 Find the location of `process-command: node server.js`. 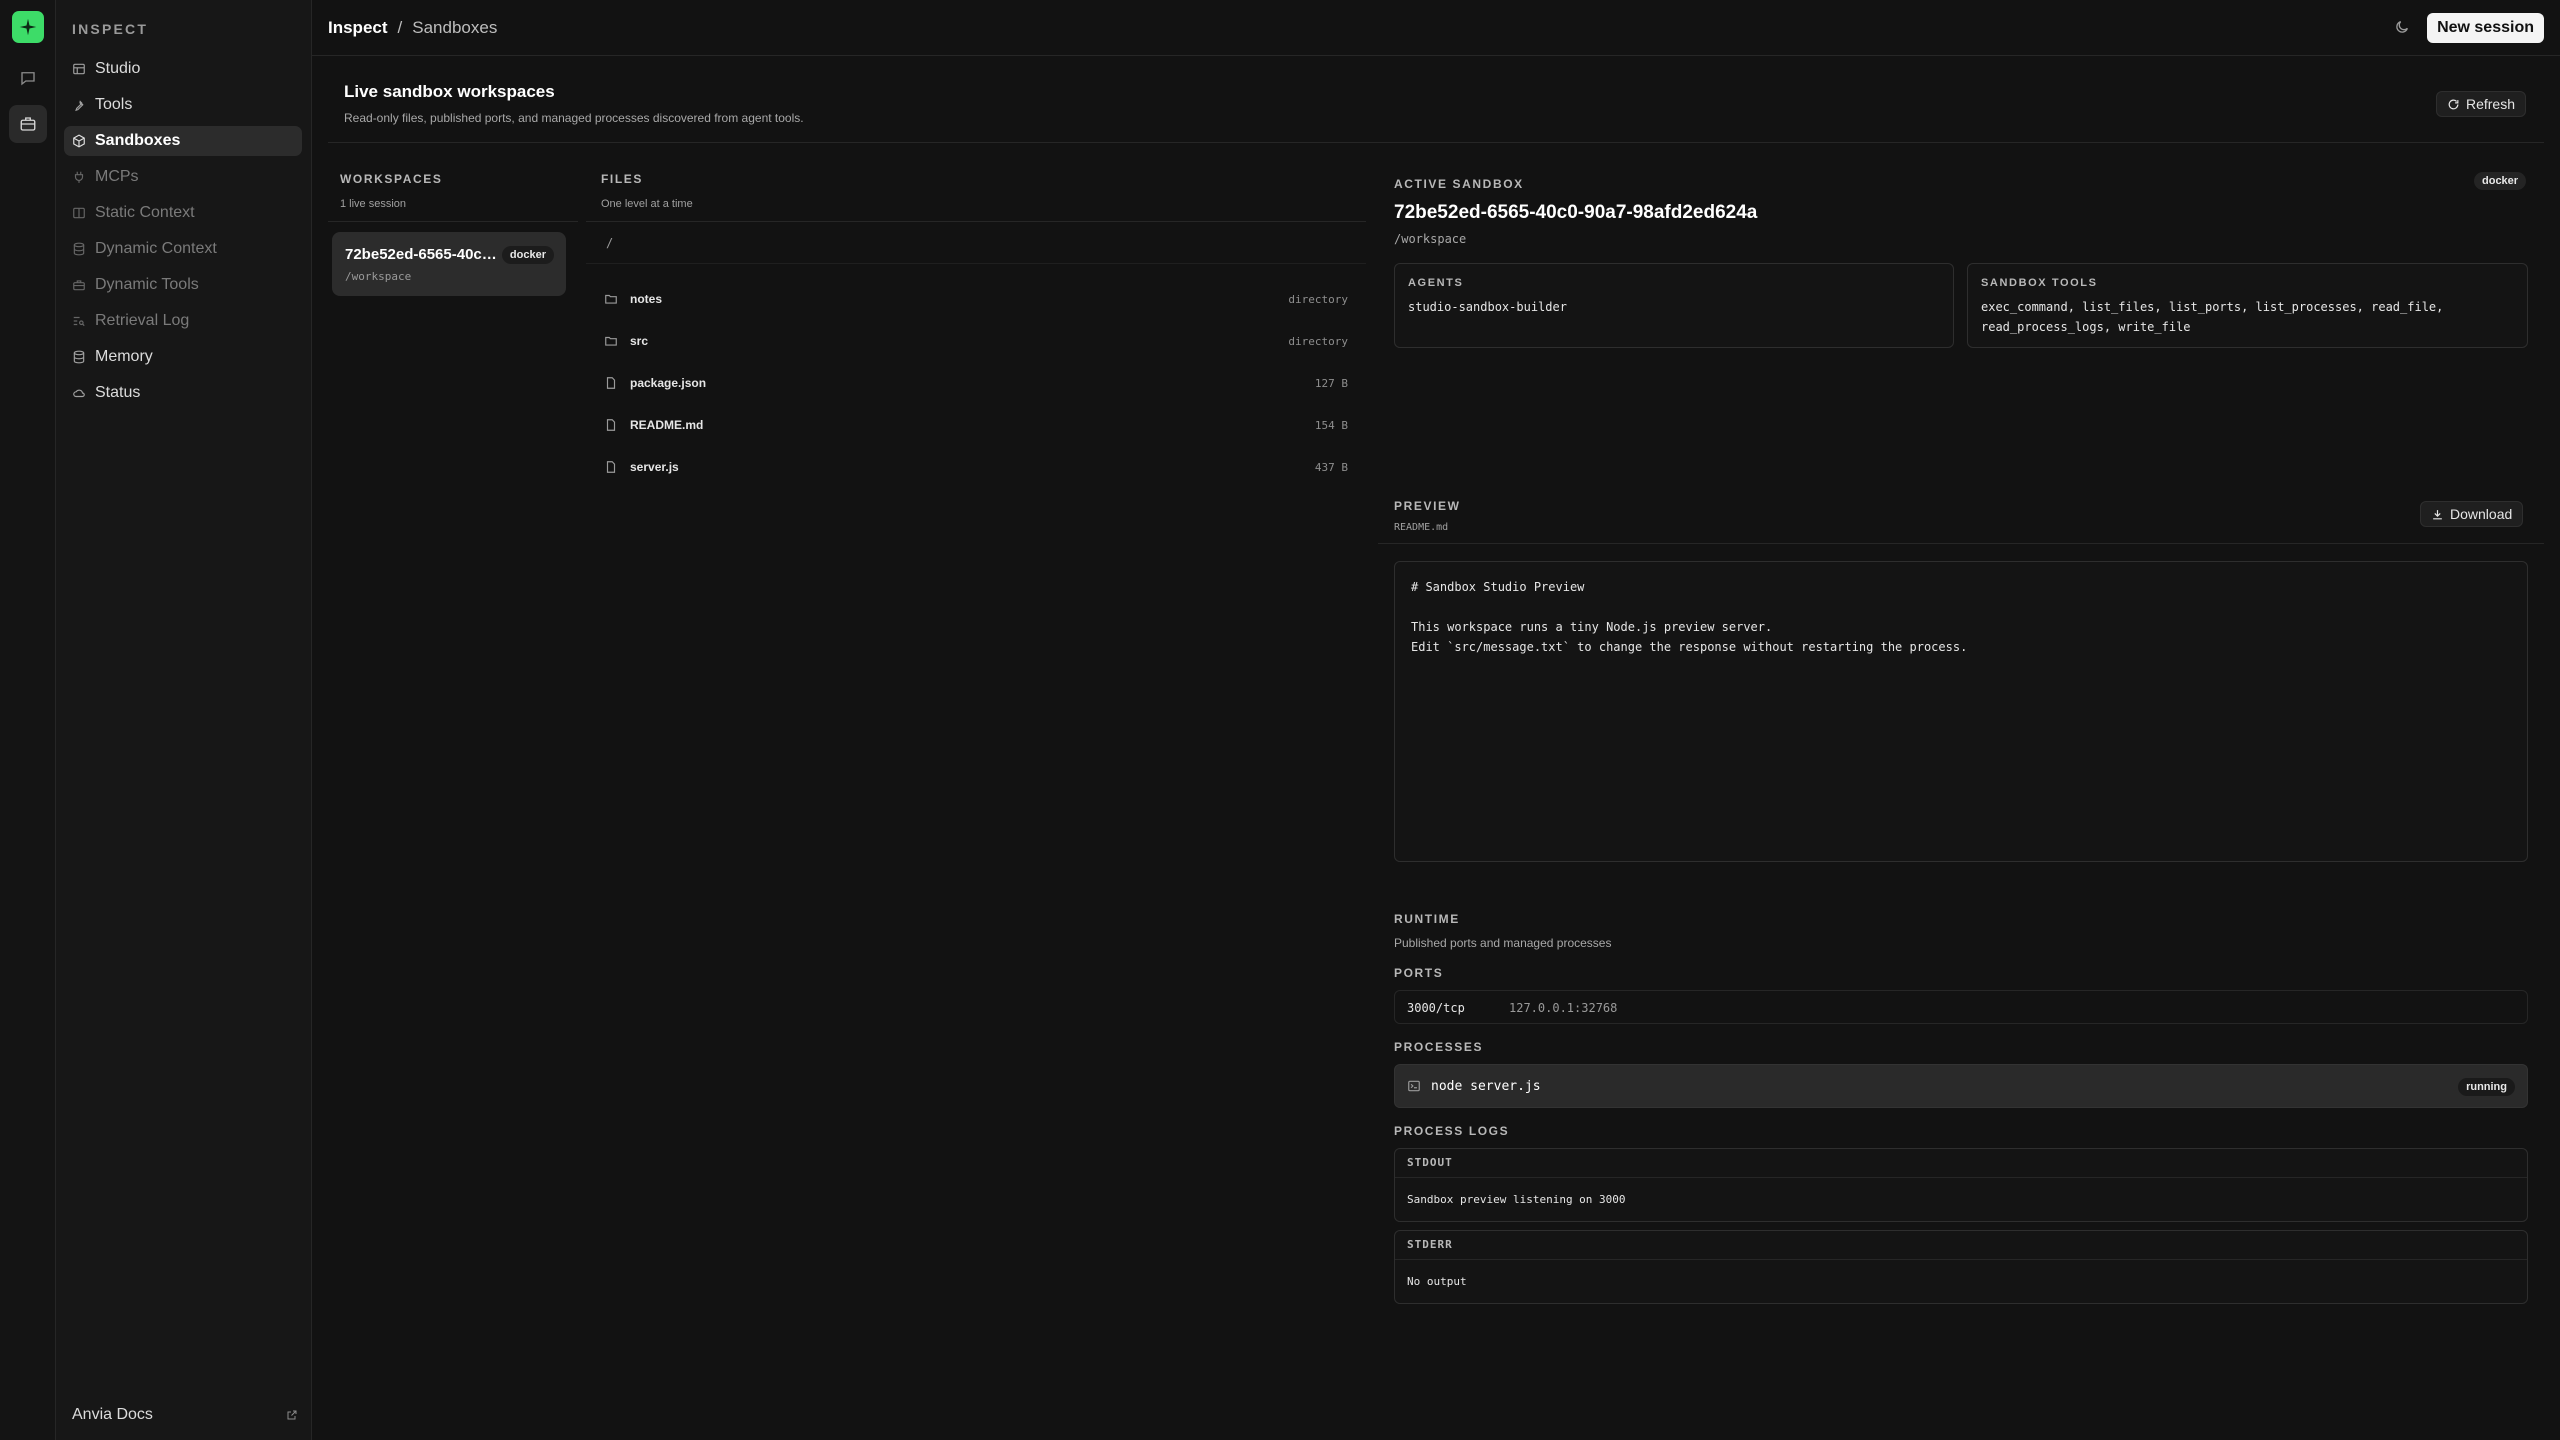

process-command: node server.js is located at coordinates (1486, 1086).